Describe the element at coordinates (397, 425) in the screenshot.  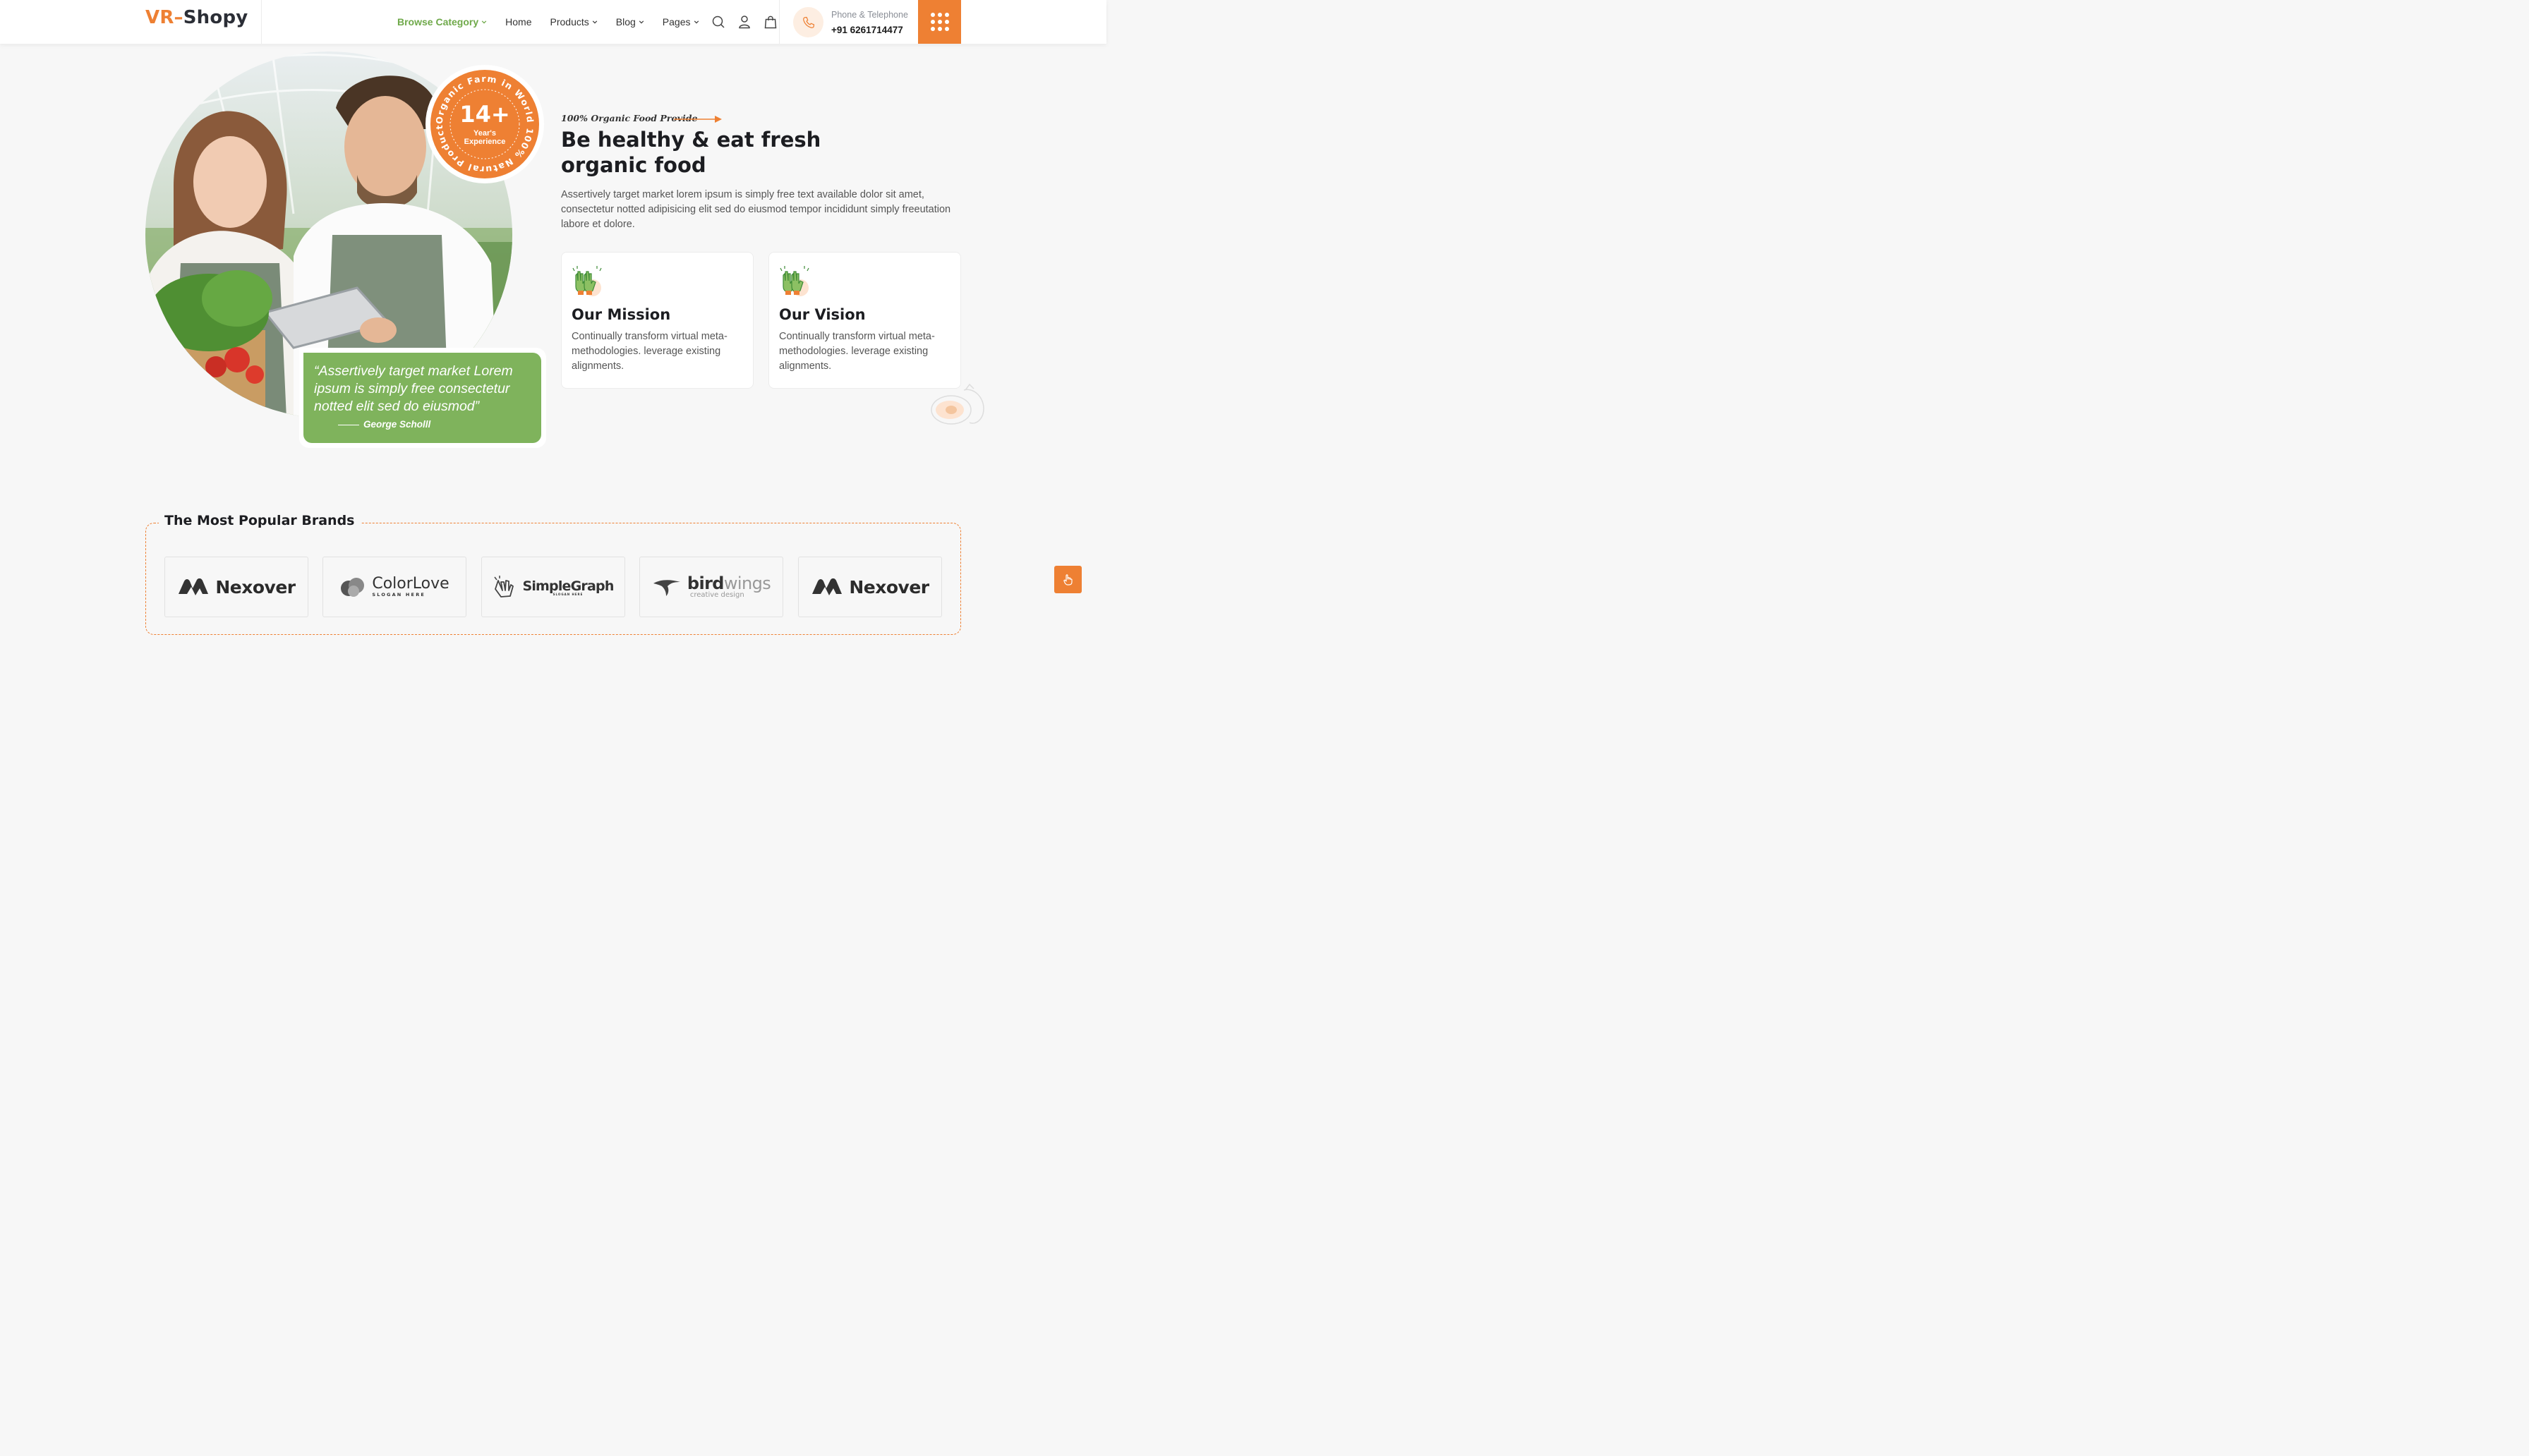
I see `quote-author-name: George Scholll` at that location.